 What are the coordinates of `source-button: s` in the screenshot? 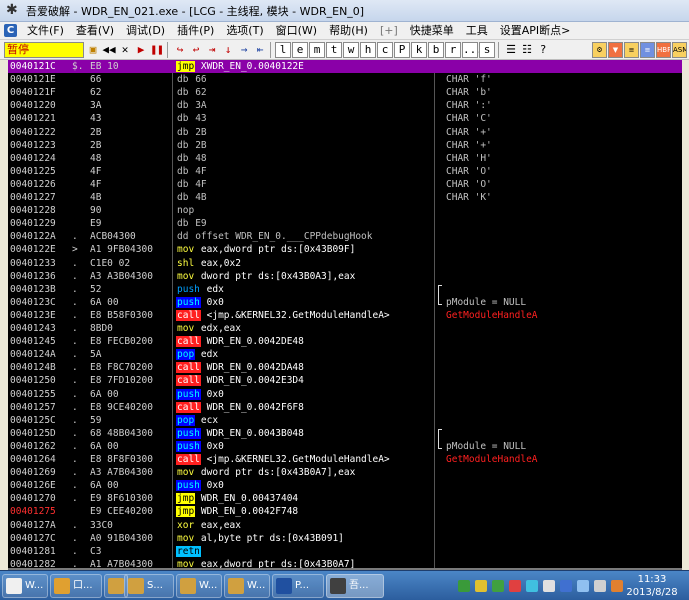 It's located at (487, 49).